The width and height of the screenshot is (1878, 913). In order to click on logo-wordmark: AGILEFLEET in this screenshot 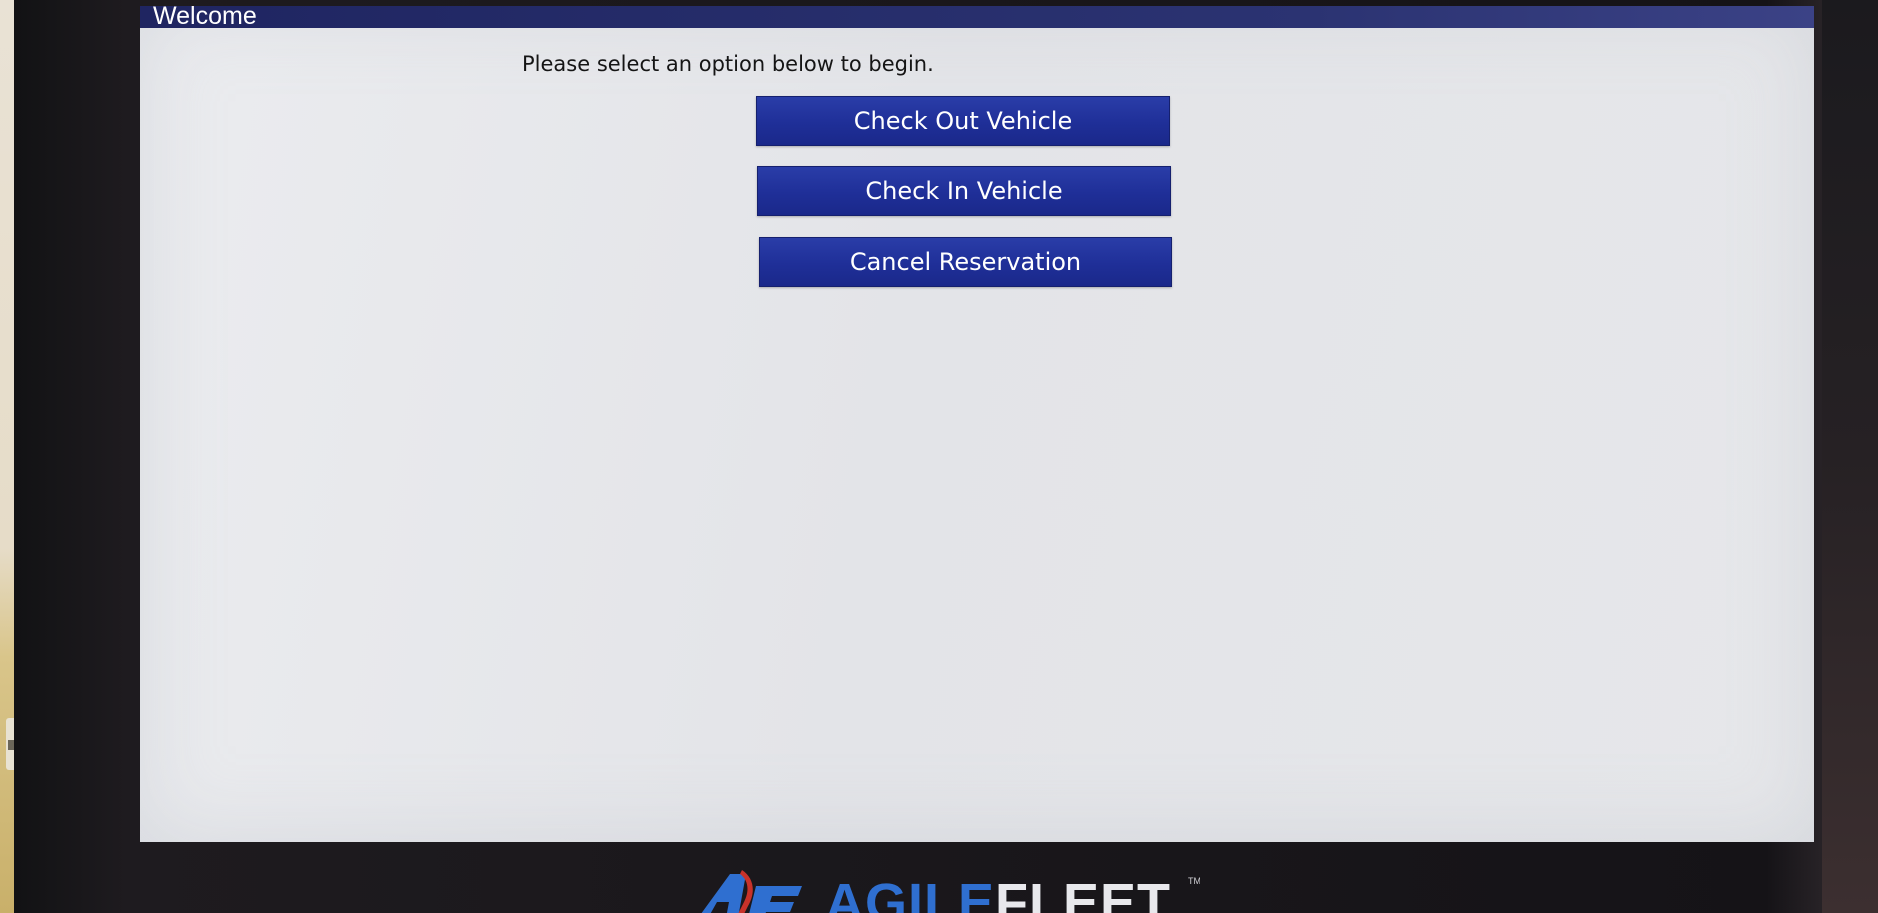, I will do `click(998, 894)`.